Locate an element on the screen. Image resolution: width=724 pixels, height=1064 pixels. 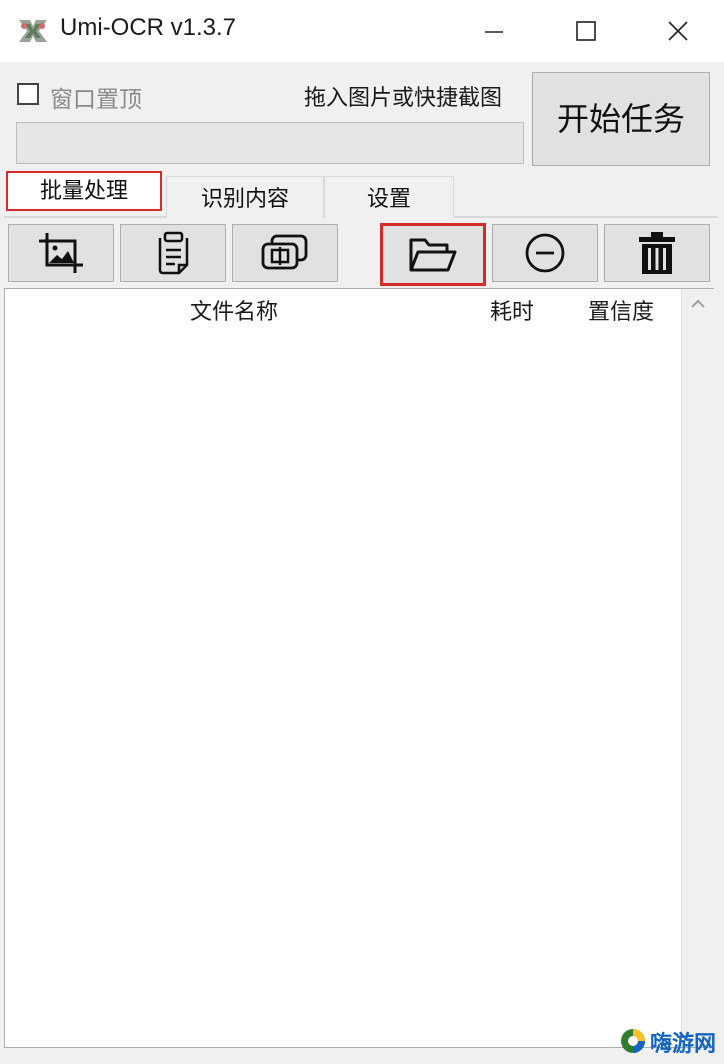
remove-icon is located at coordinates (545, 253).